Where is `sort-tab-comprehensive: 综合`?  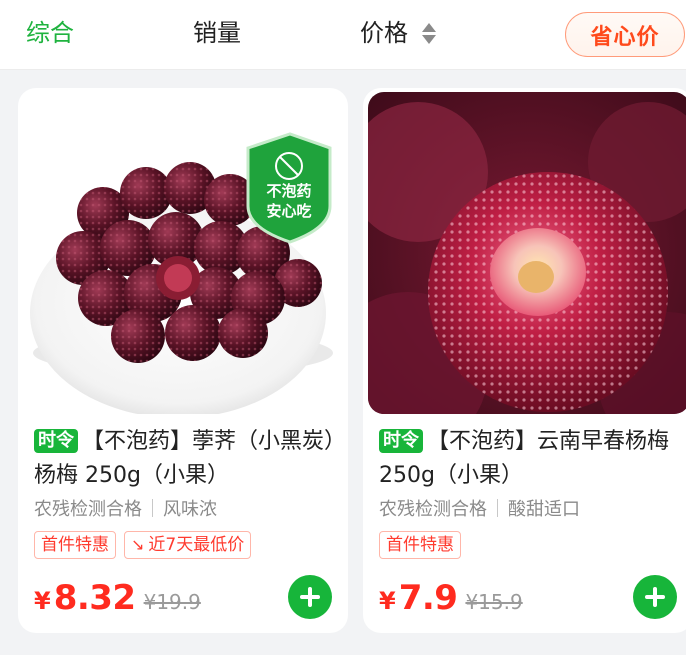
sort-tab-comprehensive: 综合 is located at coordinates (50, 33).